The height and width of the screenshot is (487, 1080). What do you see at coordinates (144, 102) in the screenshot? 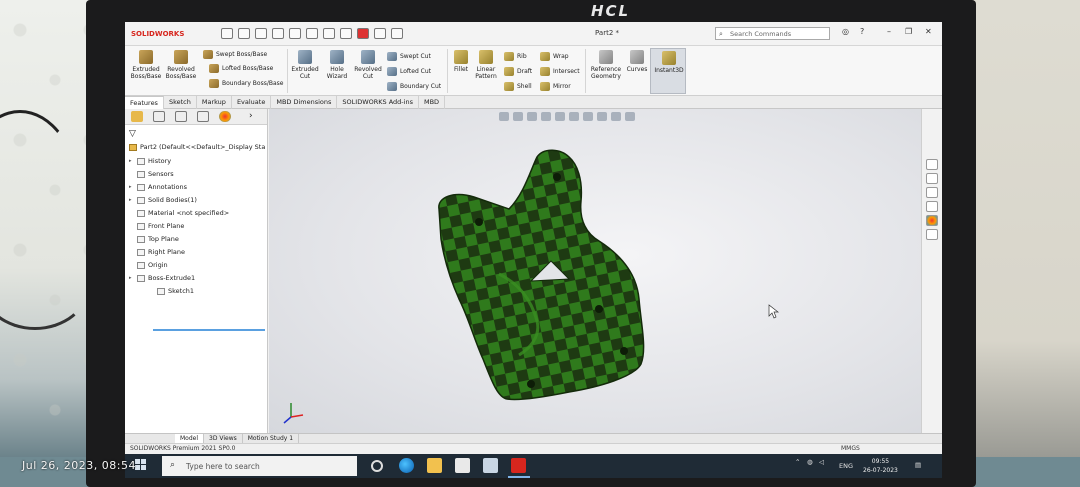
I see `tab-features: Features` at bounding box center [144, 102].